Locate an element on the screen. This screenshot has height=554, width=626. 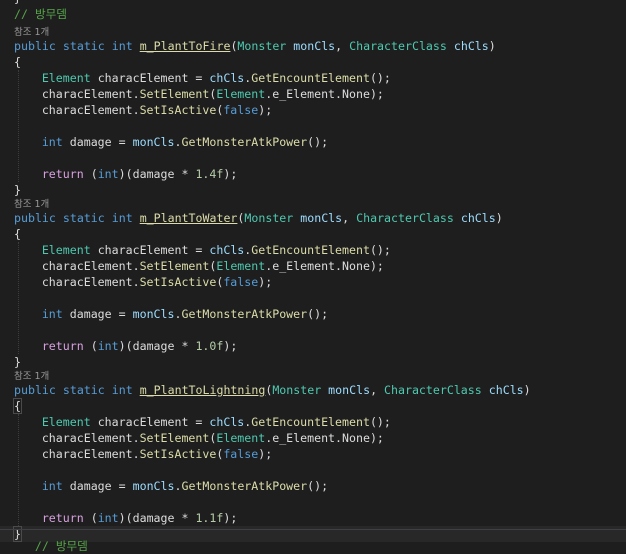
closing-brace: } is located at coordinates (17, 2).